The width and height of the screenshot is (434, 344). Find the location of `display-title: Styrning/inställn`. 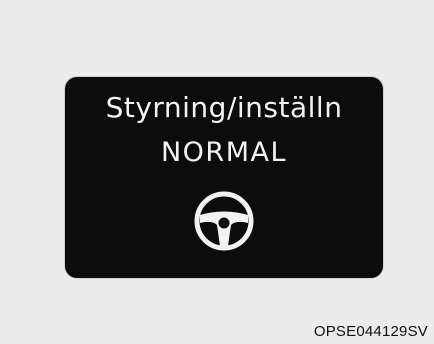

display-title: Styrning/inställn is located at coordinates (224, 107).